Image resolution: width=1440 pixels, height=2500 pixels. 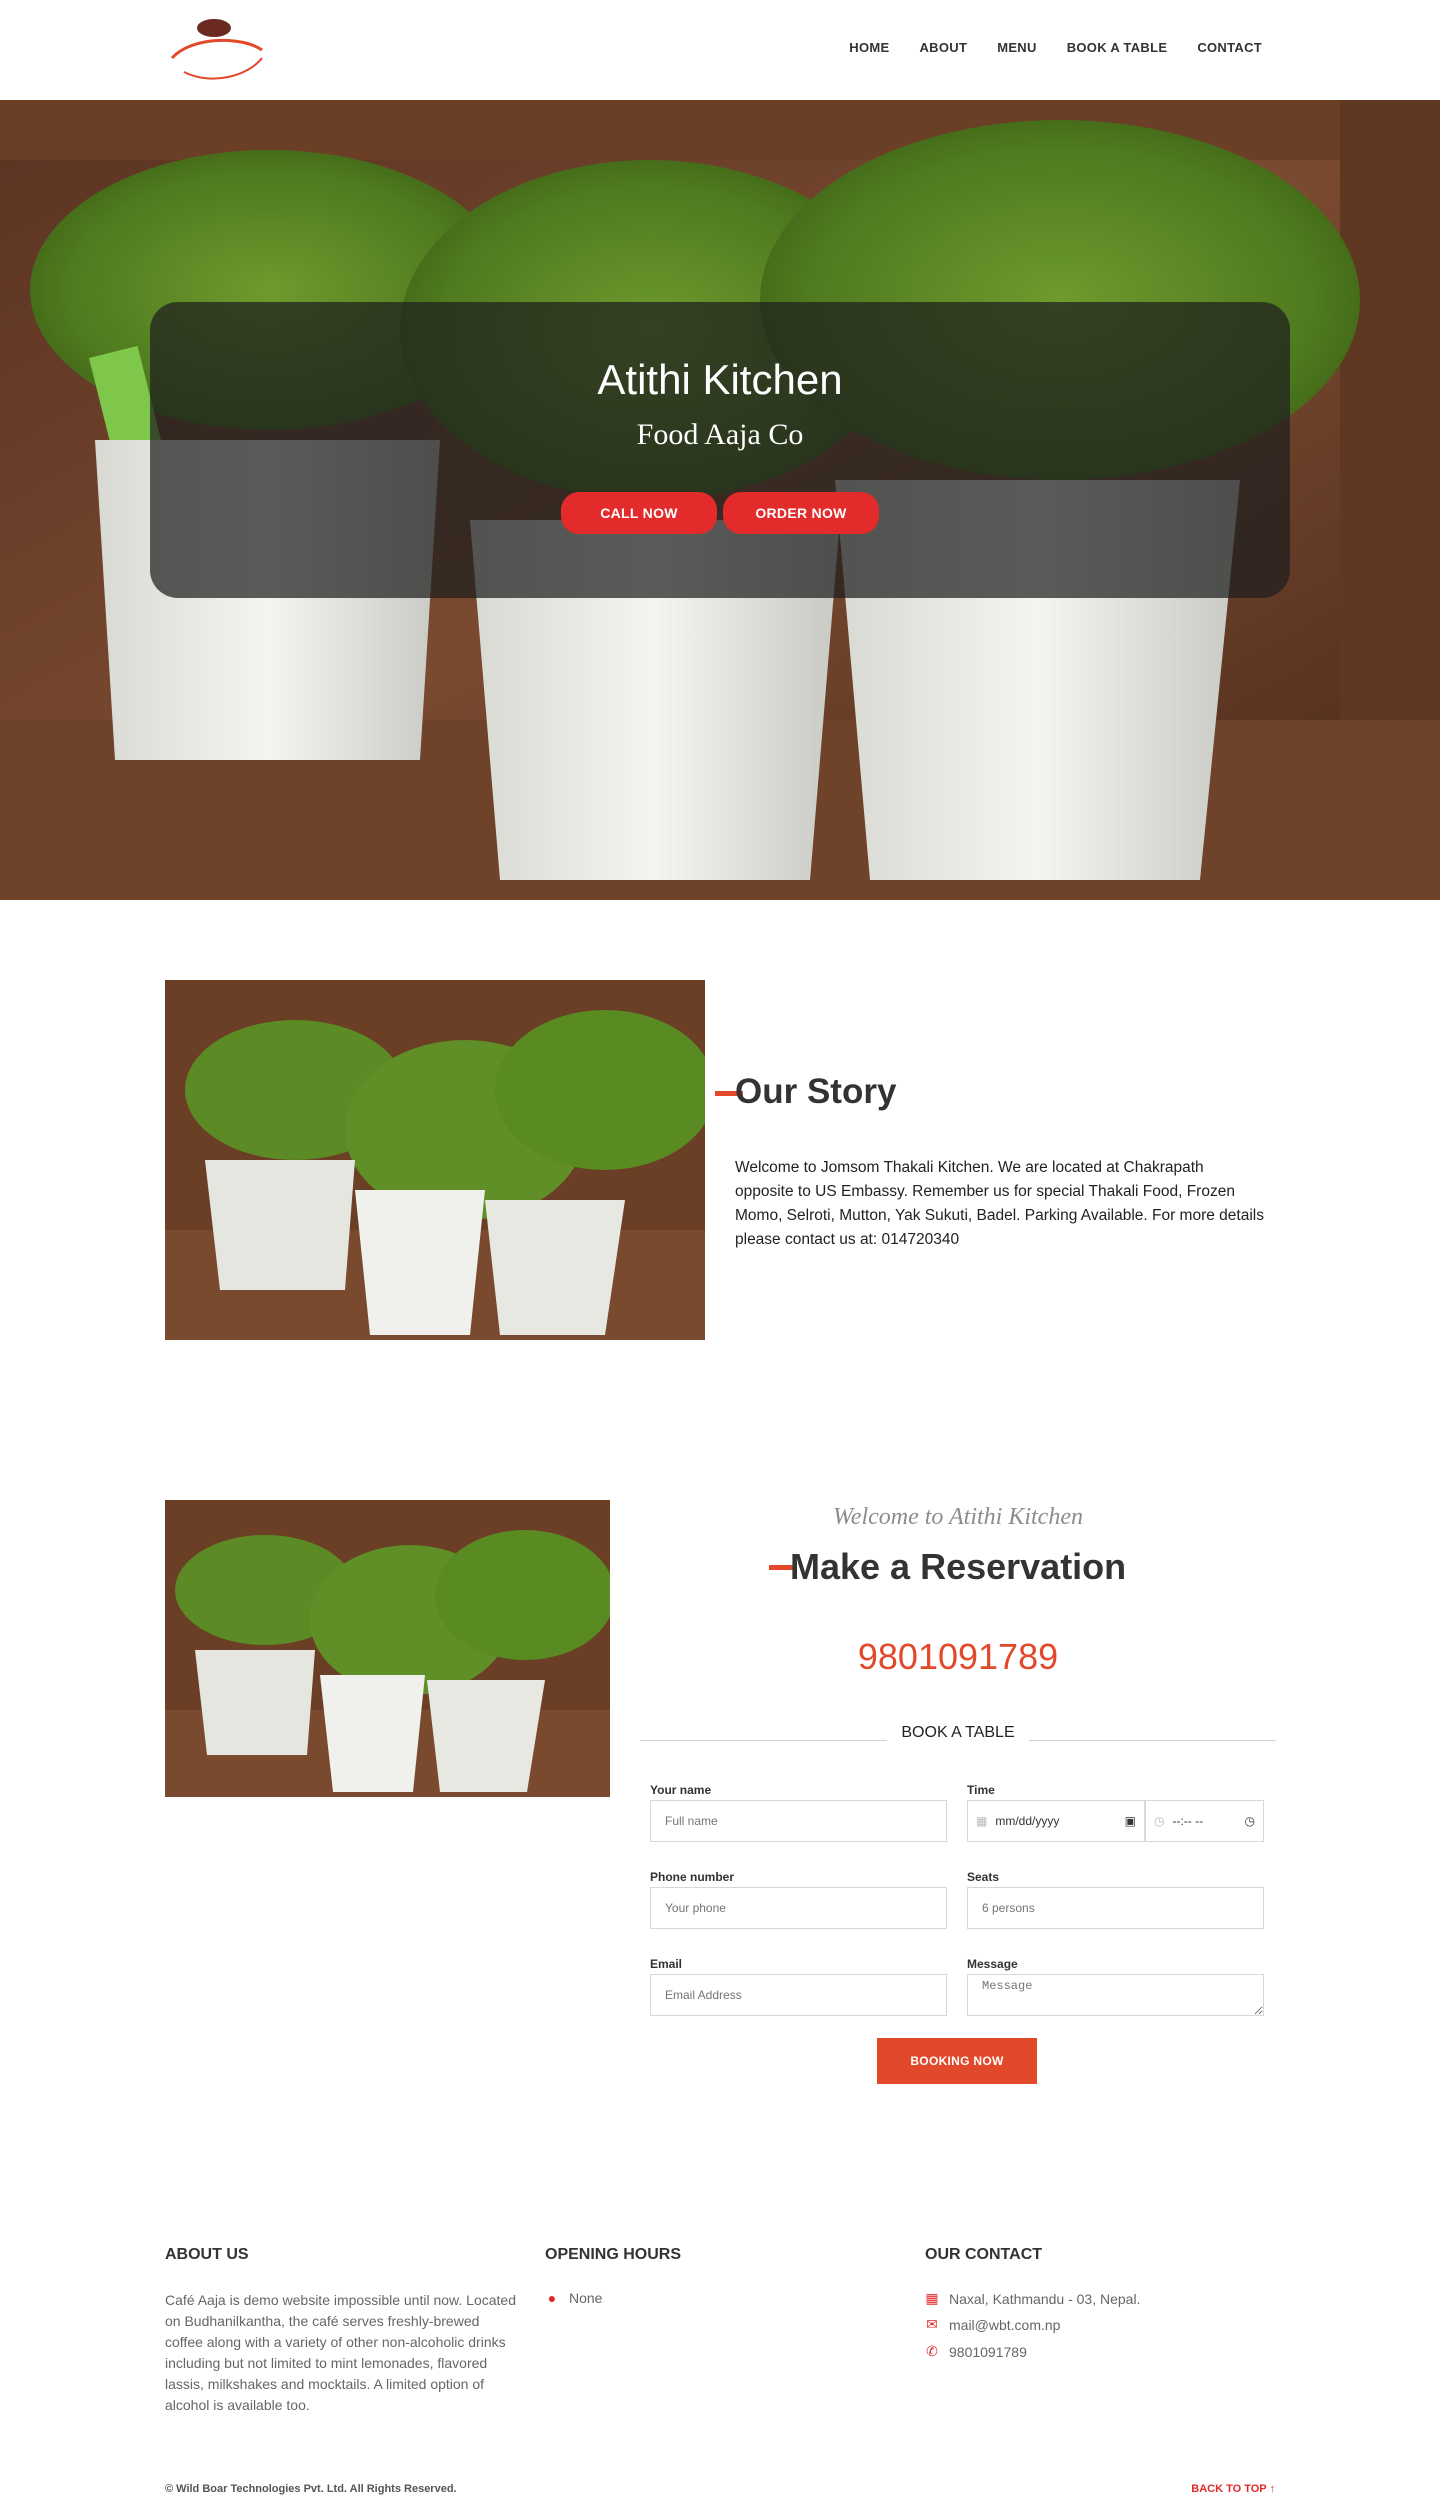 I want to click on address-text: Naxal, Kathmandu - 03, Nepal., so click(x=1045, y=2298).